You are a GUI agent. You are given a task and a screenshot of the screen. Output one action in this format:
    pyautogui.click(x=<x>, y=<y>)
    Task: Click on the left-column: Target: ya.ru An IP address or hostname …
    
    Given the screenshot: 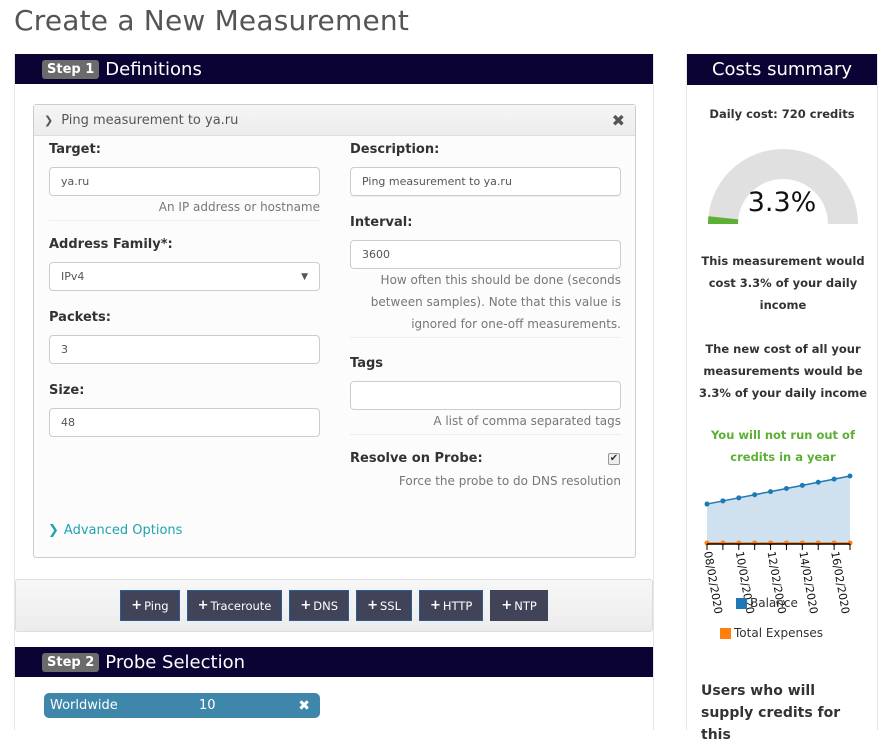 What is the action you would take?
    pyautogui.click(x=184, y=287)
    